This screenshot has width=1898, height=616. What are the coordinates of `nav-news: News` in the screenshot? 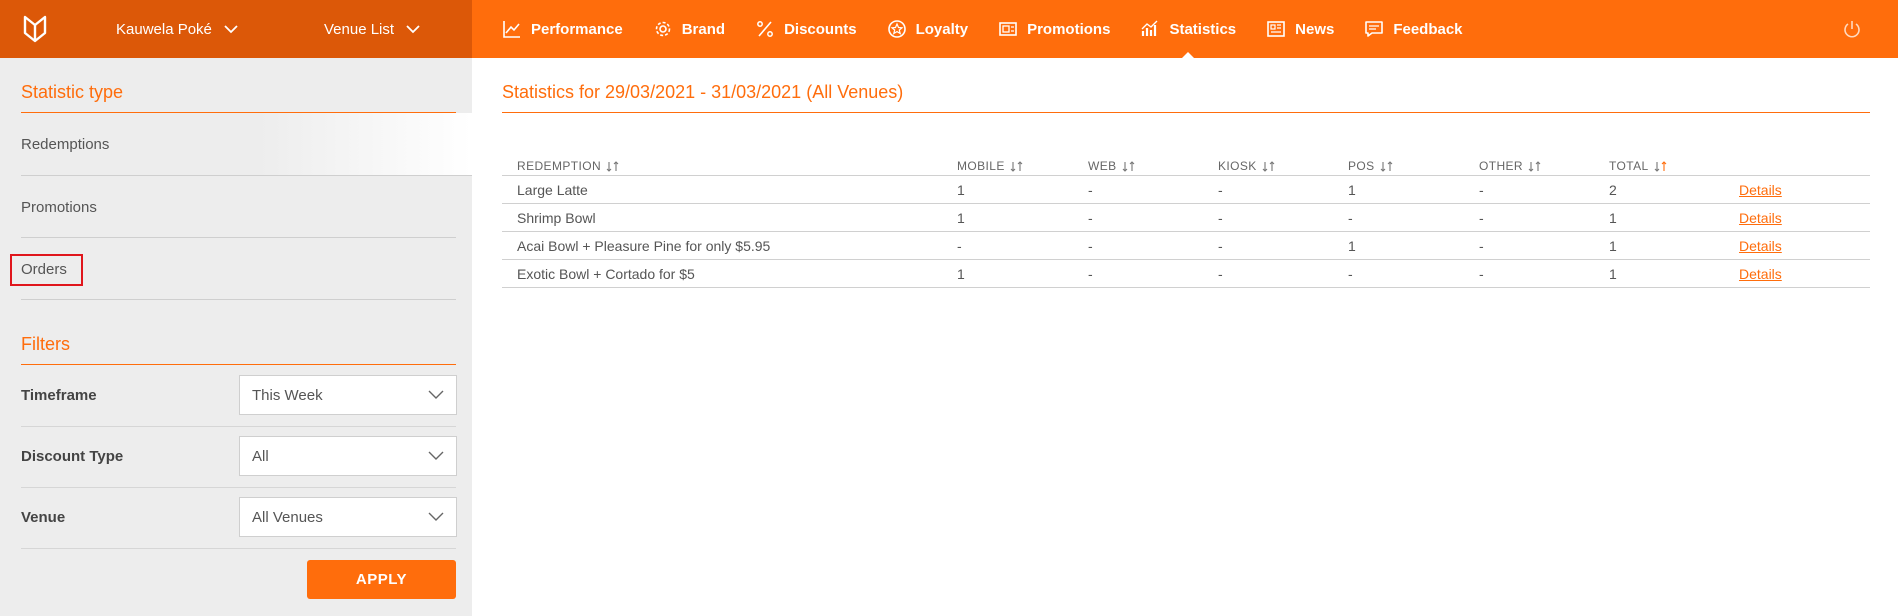 It's located at (1300, 29).